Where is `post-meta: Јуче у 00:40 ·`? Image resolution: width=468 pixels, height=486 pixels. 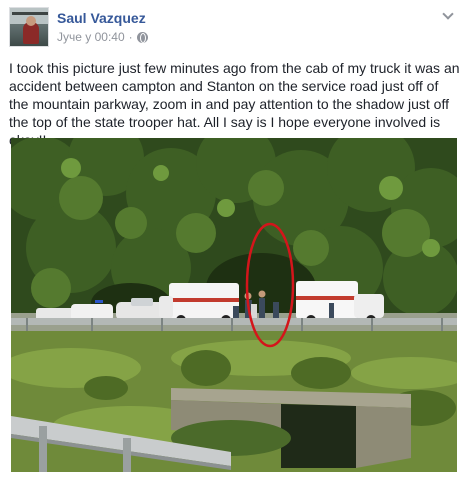
post-meta: Јуче у 00:40 · is located at coordinates (102, 37).